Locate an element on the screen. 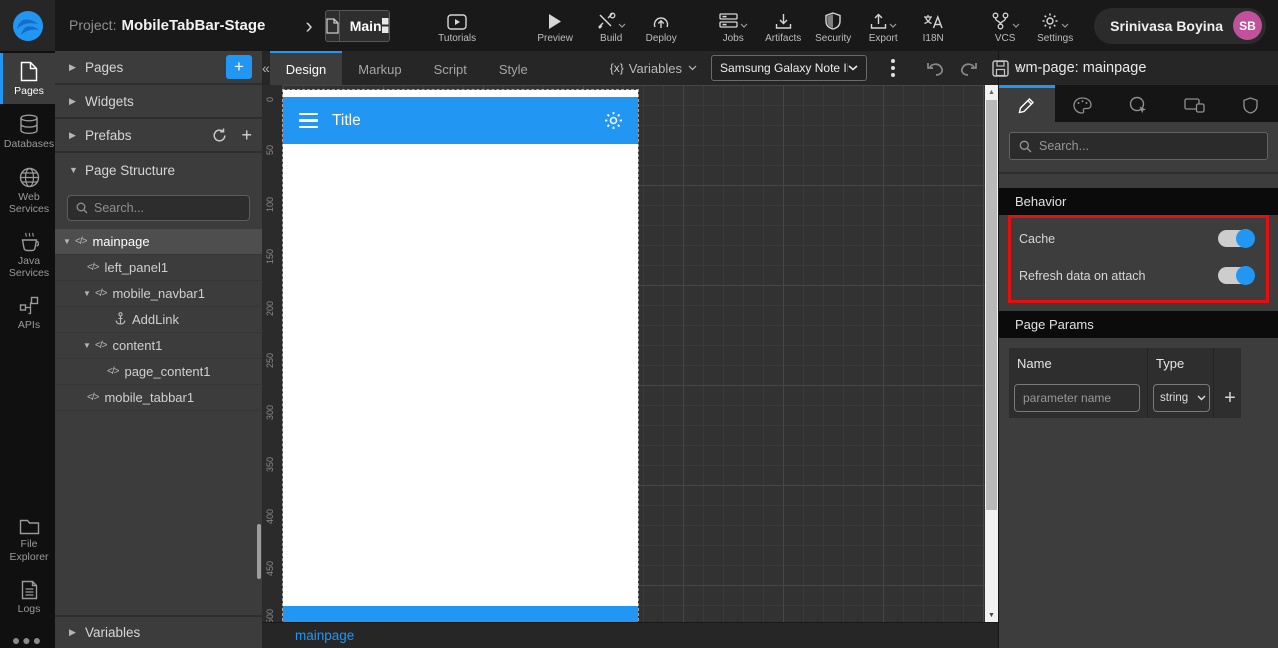 Image resolution: width=1278 pixels, height=648 pixels. pages-section-header: ▶ Pages + is located at coordinates (158, 68).